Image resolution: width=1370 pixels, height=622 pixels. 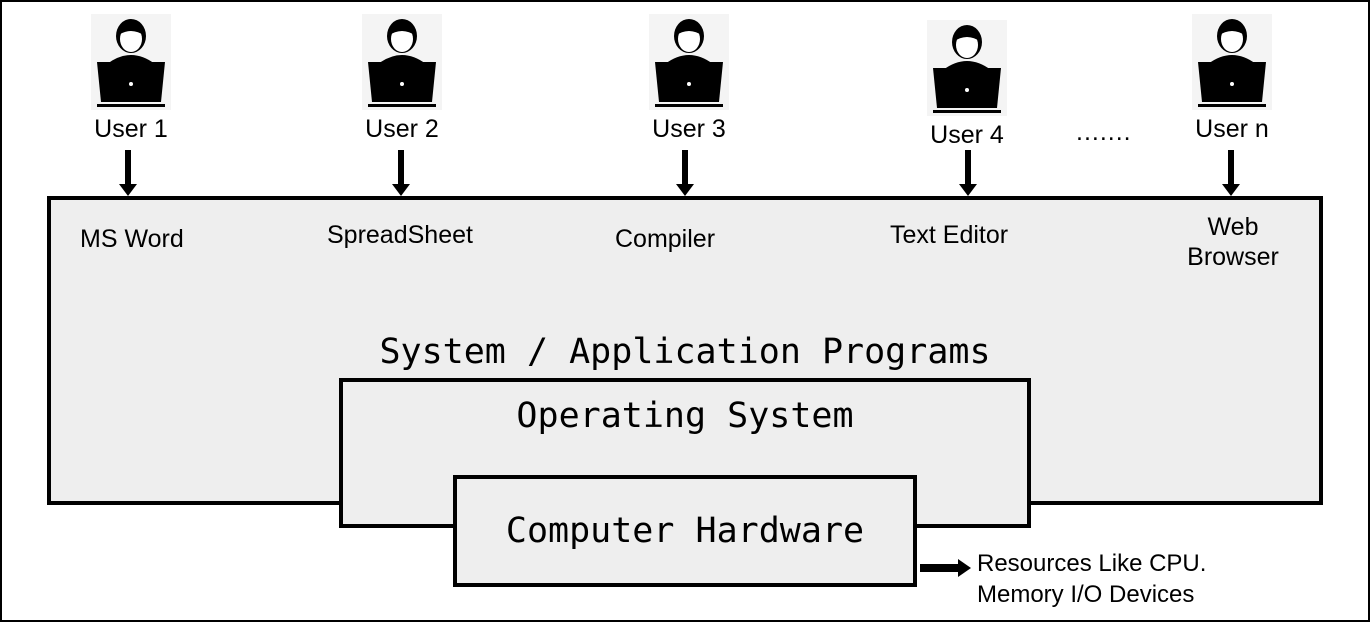 I want to click on user-label: User 2, so click(x=402, y=129).